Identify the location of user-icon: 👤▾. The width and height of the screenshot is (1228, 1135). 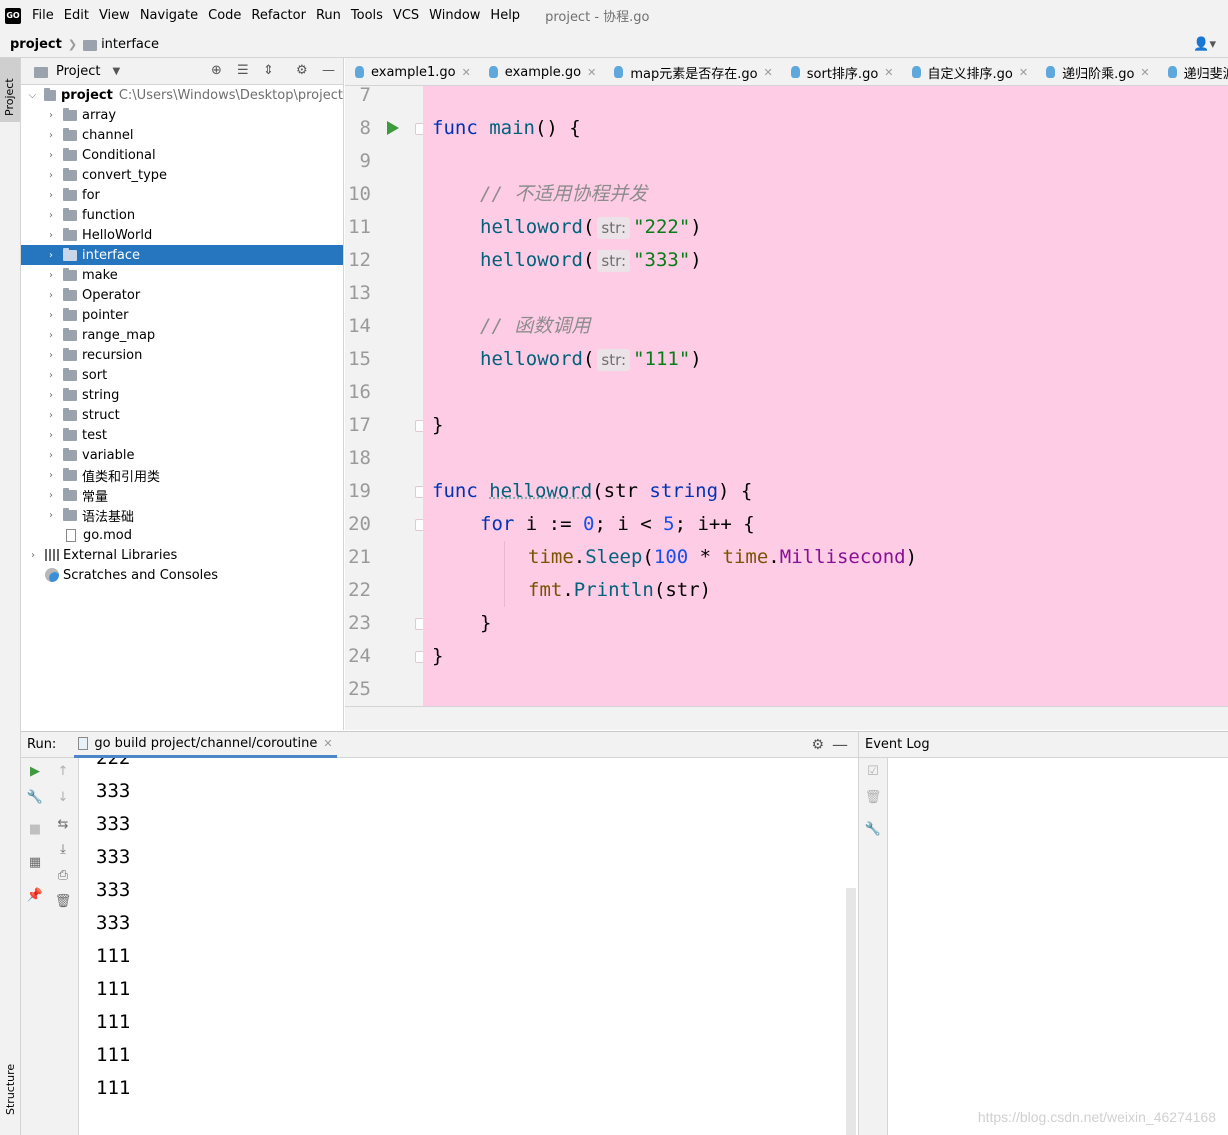
(1204, 44).